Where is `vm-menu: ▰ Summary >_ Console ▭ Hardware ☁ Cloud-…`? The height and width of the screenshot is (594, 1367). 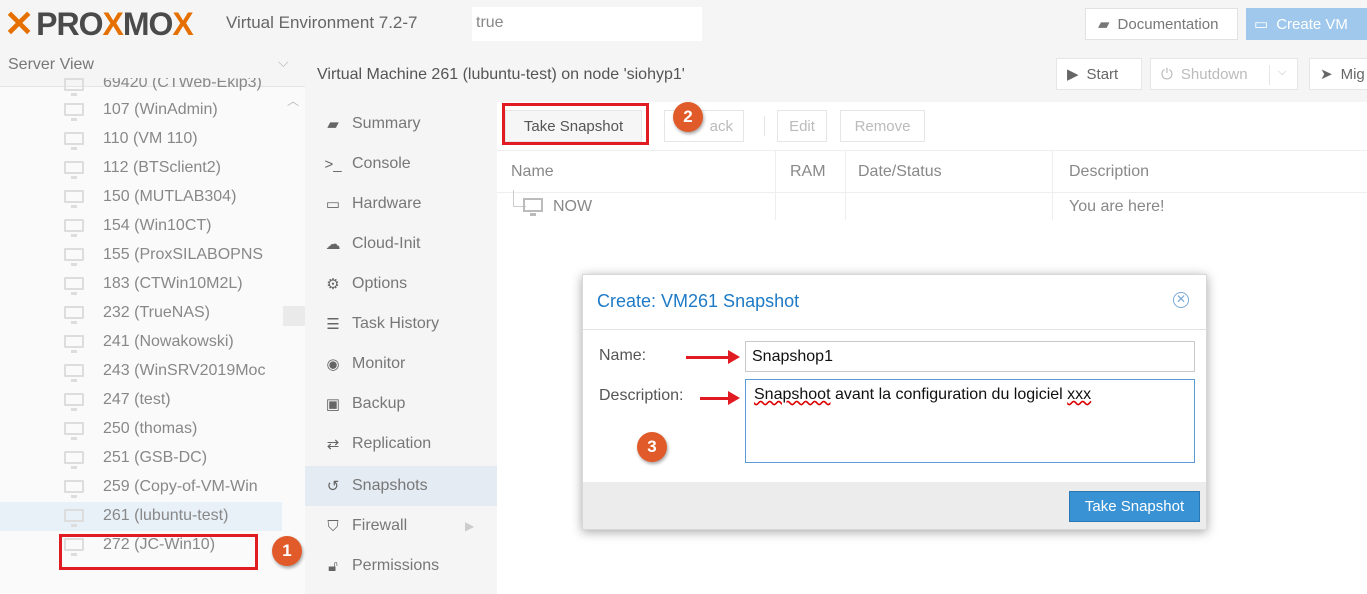 vm-menu: ▰ Summary >_ Console ▭ Hardware ☁ Cloud-… is located at coordinates (401, 348).